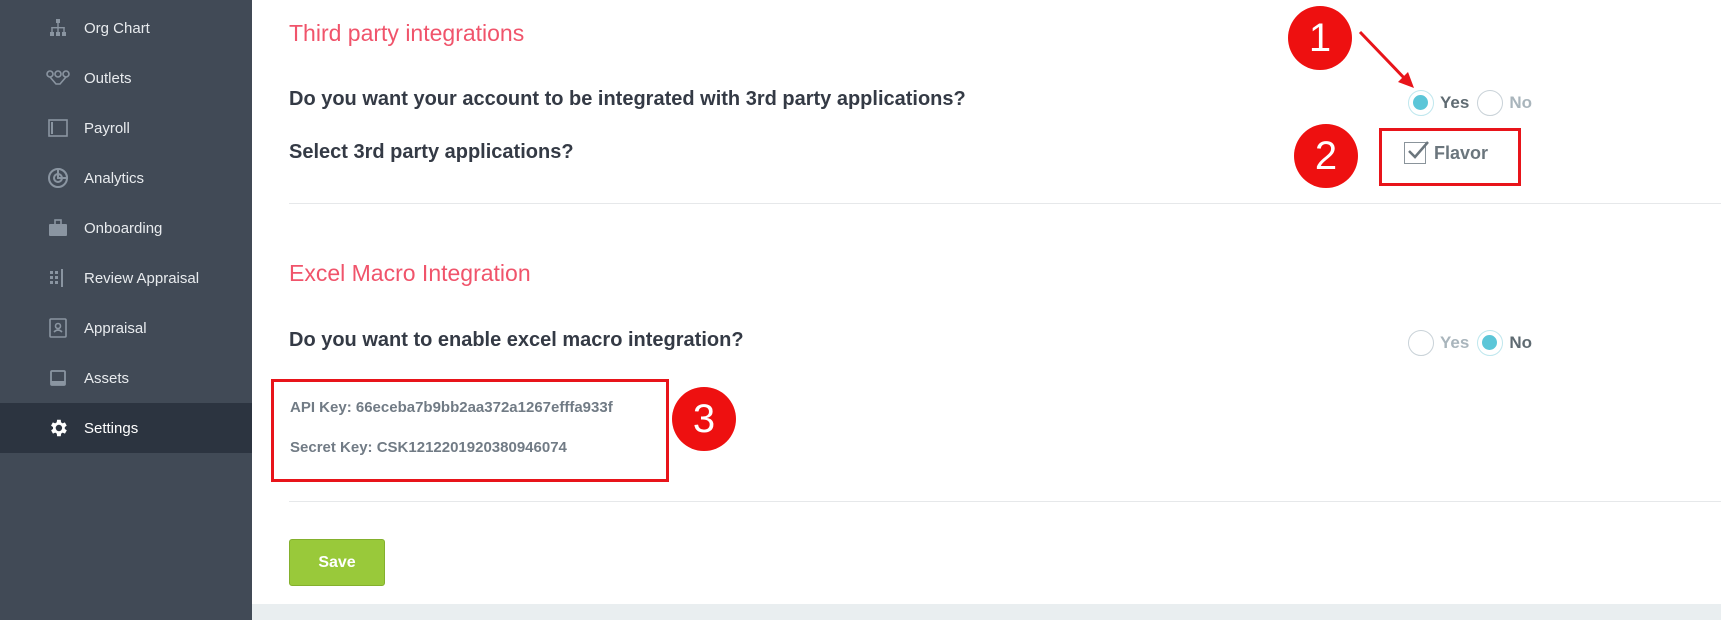  I want to click on excel-macro-section-title: Excel Macro Integration, so click(410, 273).